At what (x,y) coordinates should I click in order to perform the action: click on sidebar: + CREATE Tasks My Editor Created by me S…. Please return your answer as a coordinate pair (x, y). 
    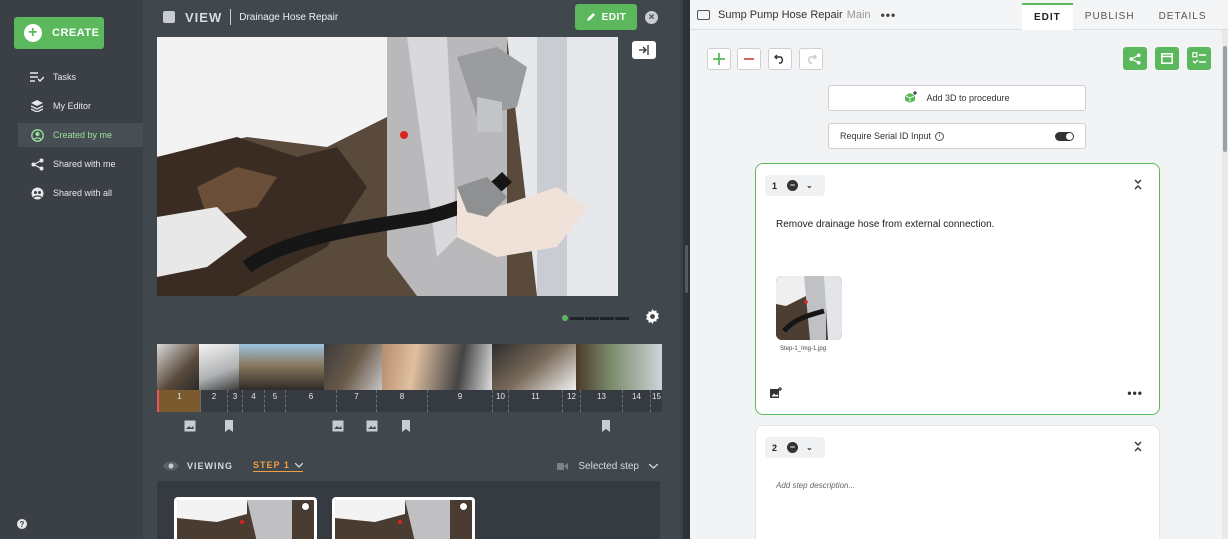
    Looking at the image, I should click on (71, 269).